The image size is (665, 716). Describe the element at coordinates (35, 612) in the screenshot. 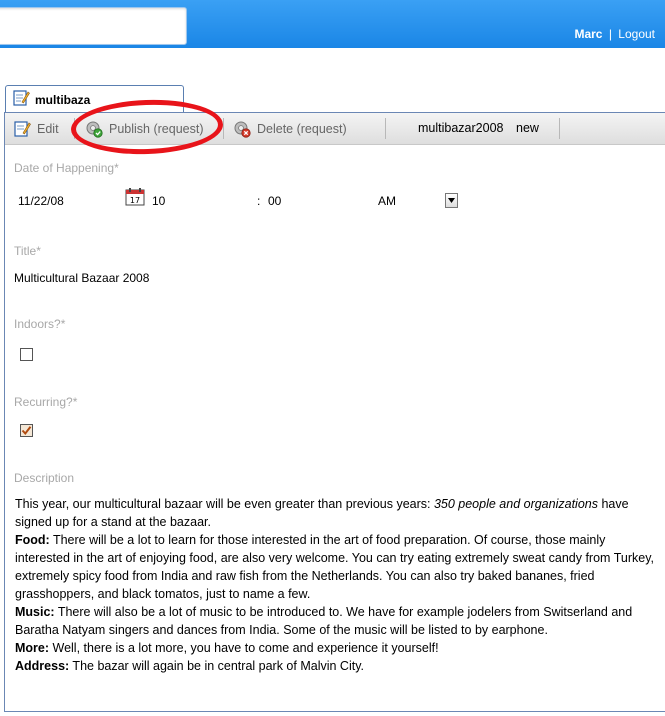

I see `music-heading: Music:` at that location.